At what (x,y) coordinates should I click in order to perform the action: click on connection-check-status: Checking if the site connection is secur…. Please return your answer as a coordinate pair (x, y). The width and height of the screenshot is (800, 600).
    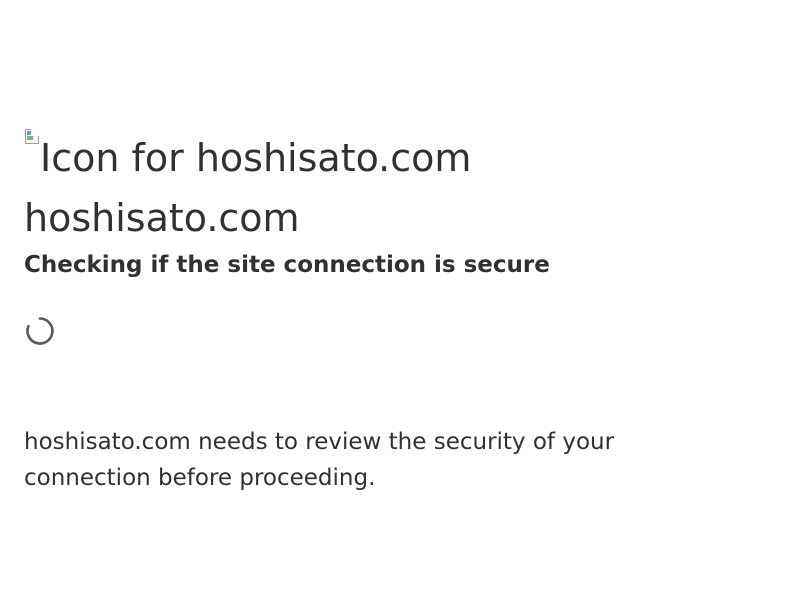
    Looking at the image, I should click on (287, 265).